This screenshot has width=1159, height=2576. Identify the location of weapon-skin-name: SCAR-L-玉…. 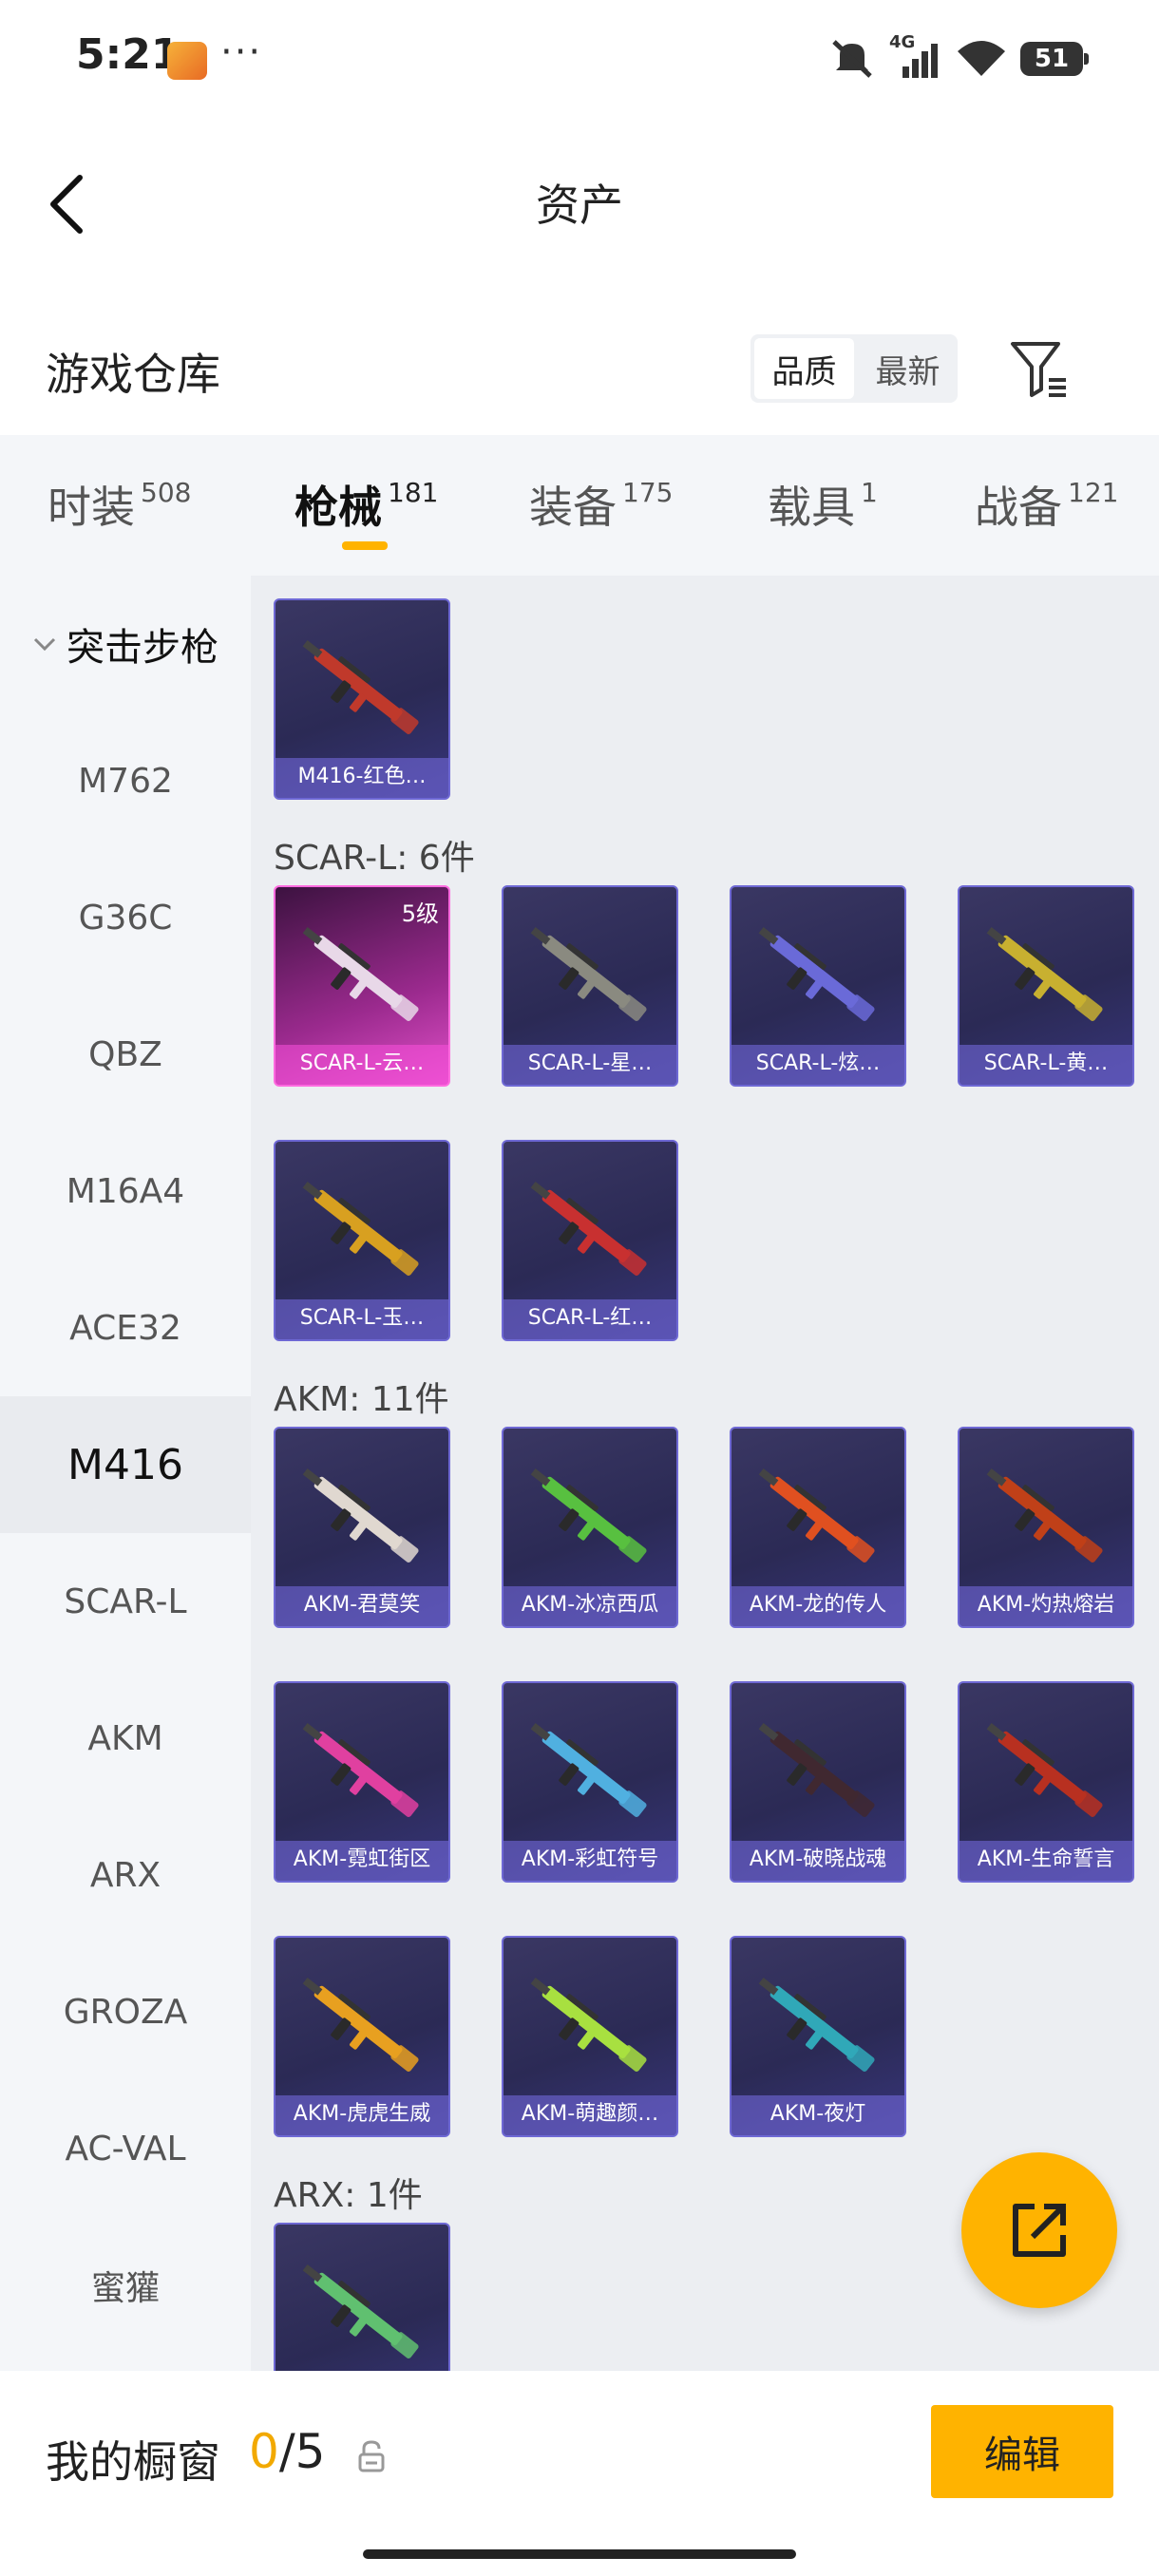
(362, 1319).